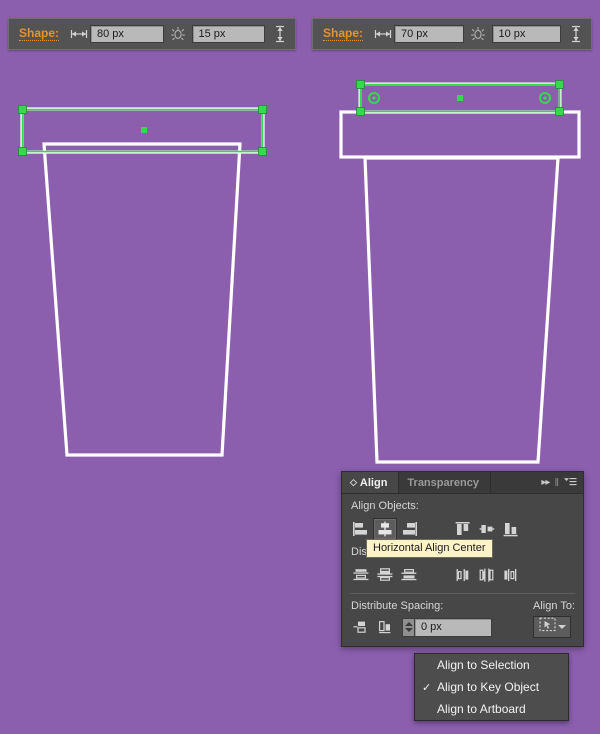 The width and height of the screenshot is (600, 734). I want to click on spacing-input: 0 px, so click(453, 627).